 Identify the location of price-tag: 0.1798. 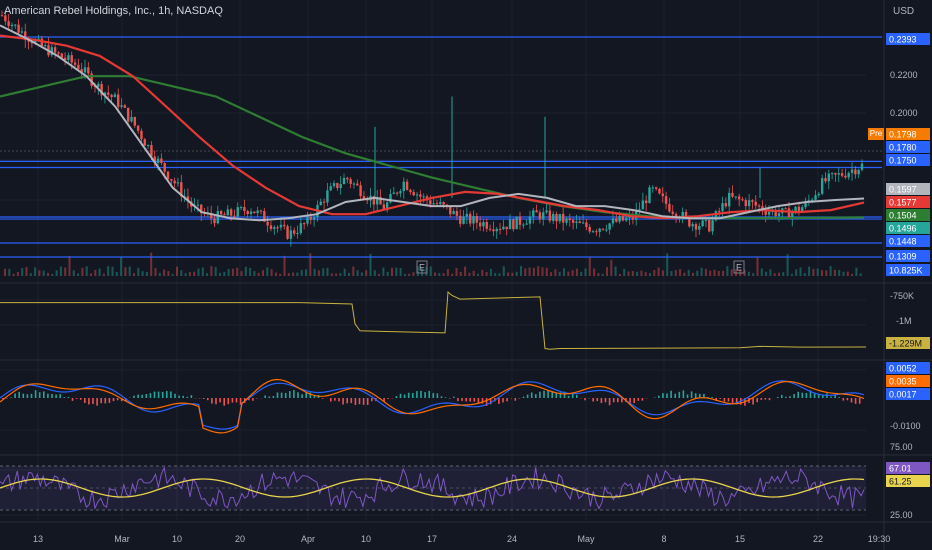
(903, 135).